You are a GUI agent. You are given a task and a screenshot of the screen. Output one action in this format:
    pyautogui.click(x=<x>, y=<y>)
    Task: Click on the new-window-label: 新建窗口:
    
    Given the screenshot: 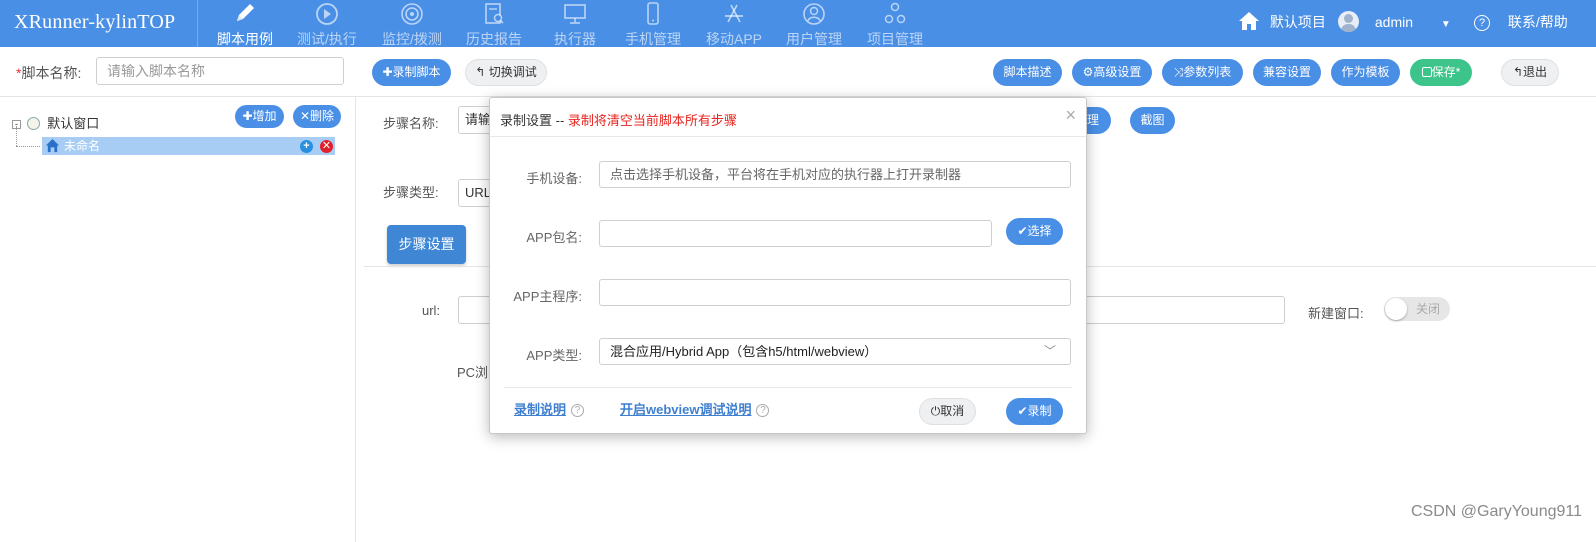 What is the action you would take?
    pyautogui.click(x=1336, y=313)
    